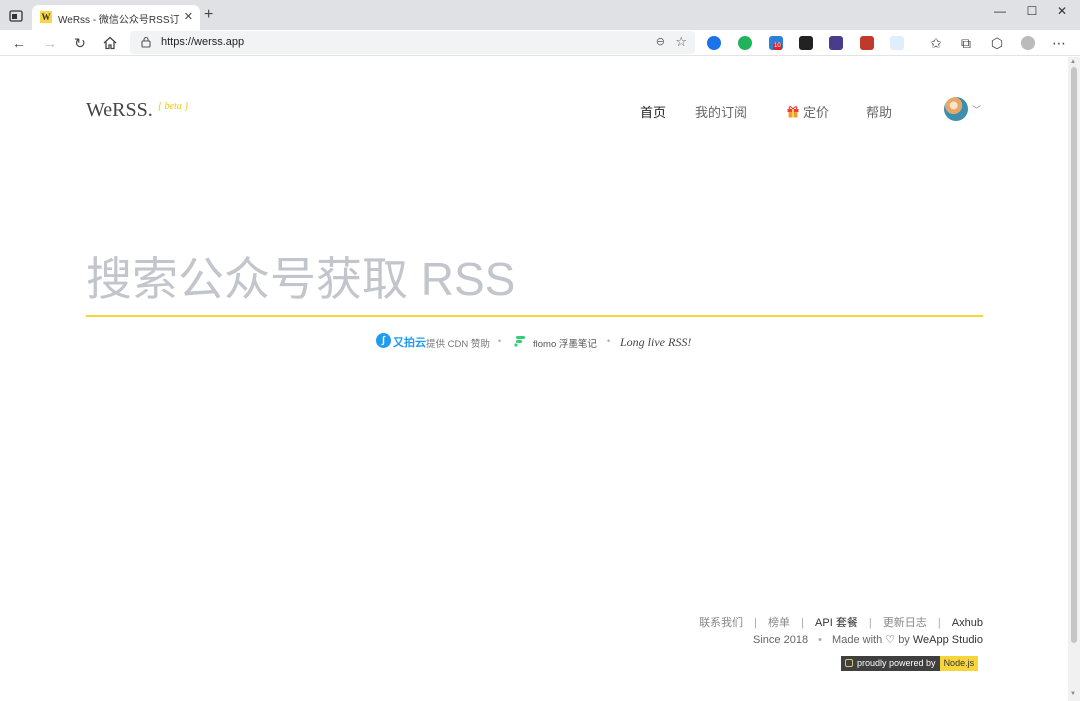  I want to click on extension-ia-icon, so click(836, 43).